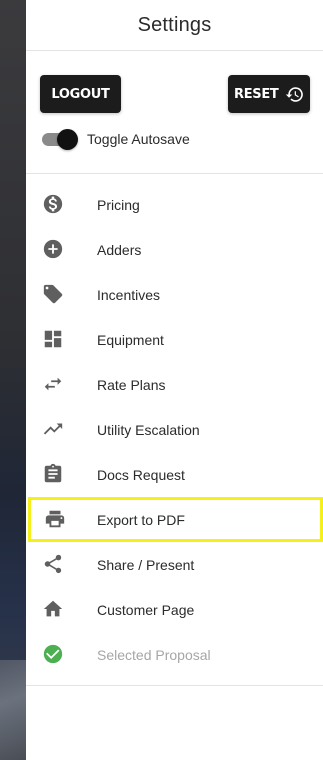  Describe the element at coordinates (13, 380) in the screenshot. I see `background-page` at that location.